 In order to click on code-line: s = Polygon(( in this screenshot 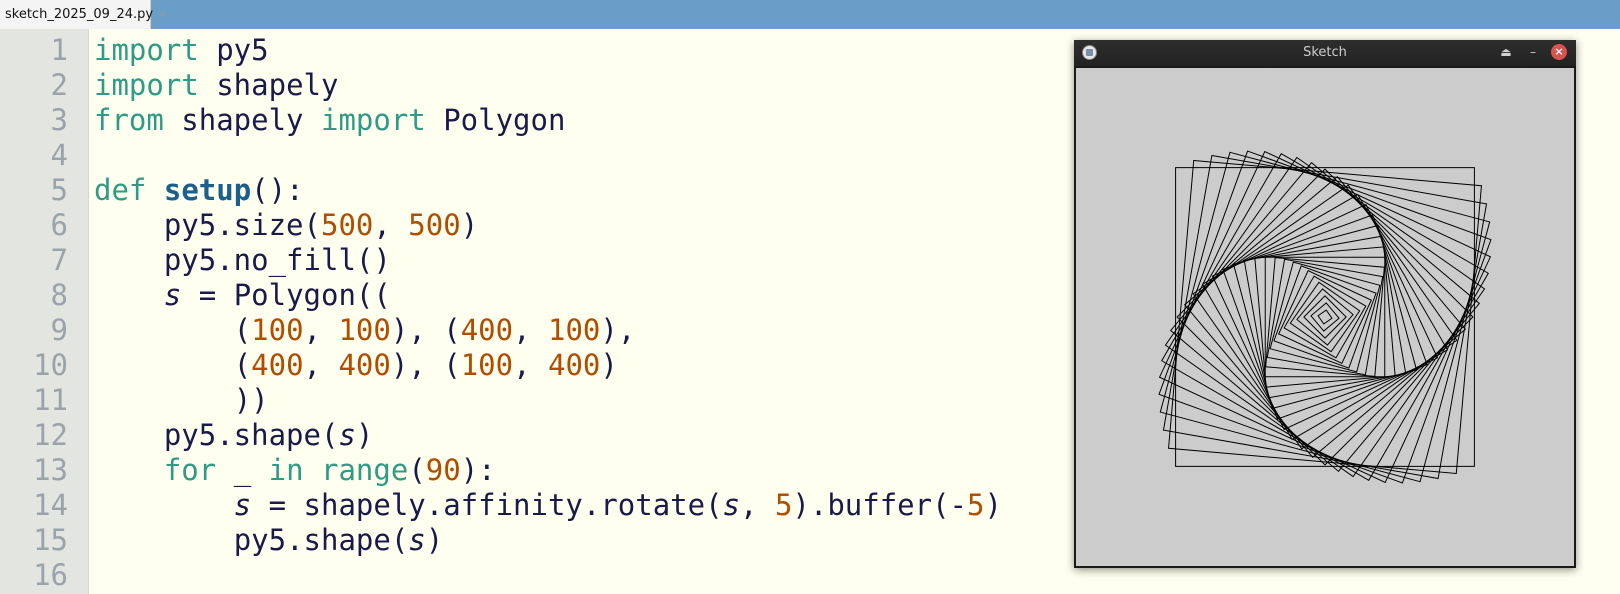, I will do `click(242, 295)`.